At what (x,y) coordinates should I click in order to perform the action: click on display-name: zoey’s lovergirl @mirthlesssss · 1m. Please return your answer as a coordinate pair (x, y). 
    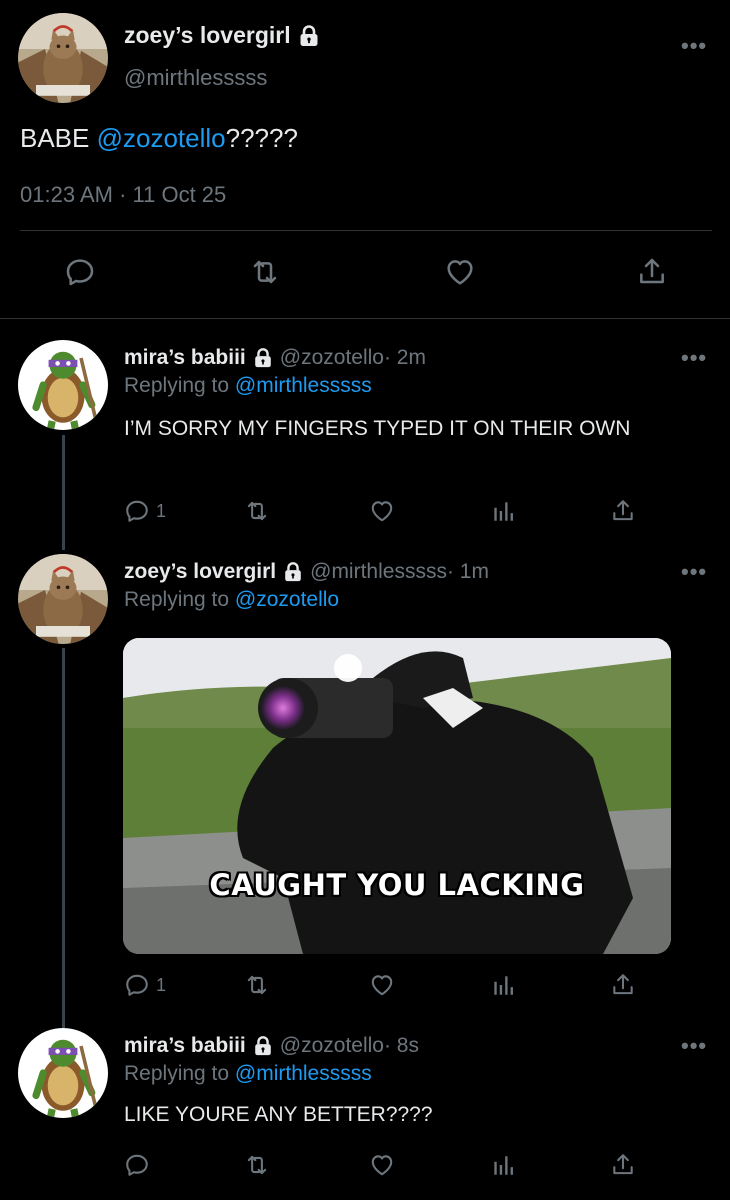
    Looking at the image, I should click on (306, 572).